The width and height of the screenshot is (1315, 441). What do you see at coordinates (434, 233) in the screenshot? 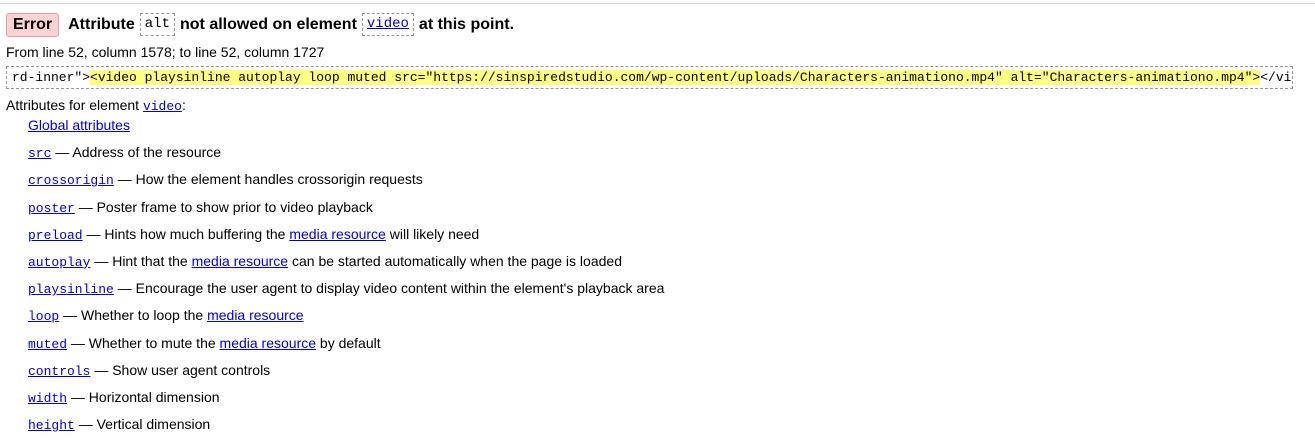
I see `attribute-desc-preload-after: will likely need` at bounding box center [434, 233].